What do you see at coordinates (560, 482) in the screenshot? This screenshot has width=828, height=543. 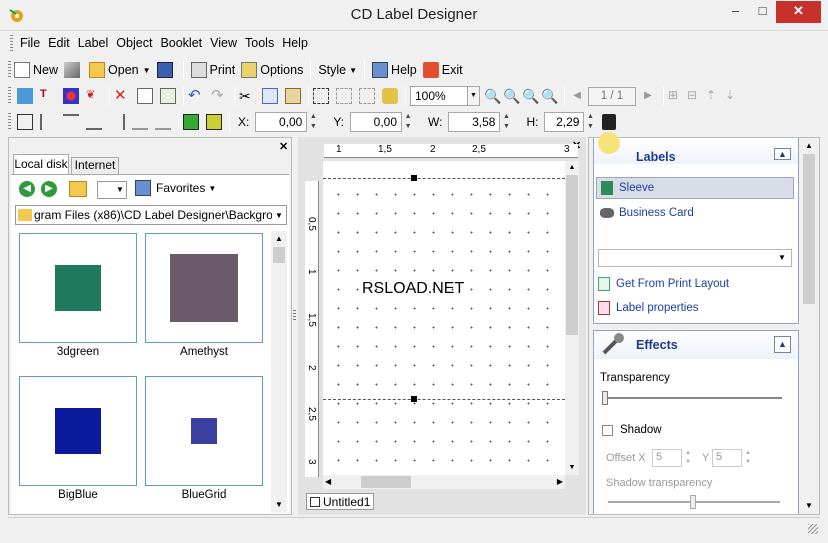 I see `scroll-right-icon: ▶` at bounding box center [560, 482].